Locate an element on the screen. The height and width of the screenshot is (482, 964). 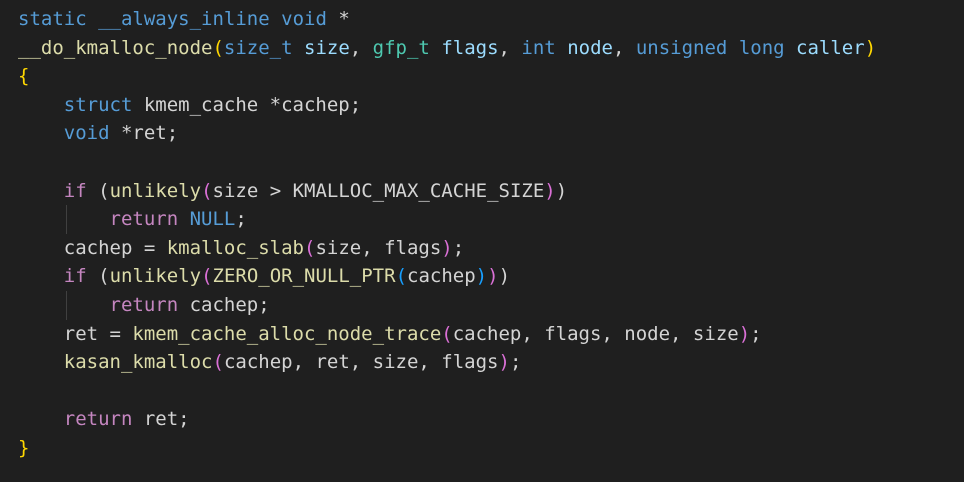
code-line-13: kasan_kmalloc(cachep, ret, size, flags); is located at coordinates (491, 362).